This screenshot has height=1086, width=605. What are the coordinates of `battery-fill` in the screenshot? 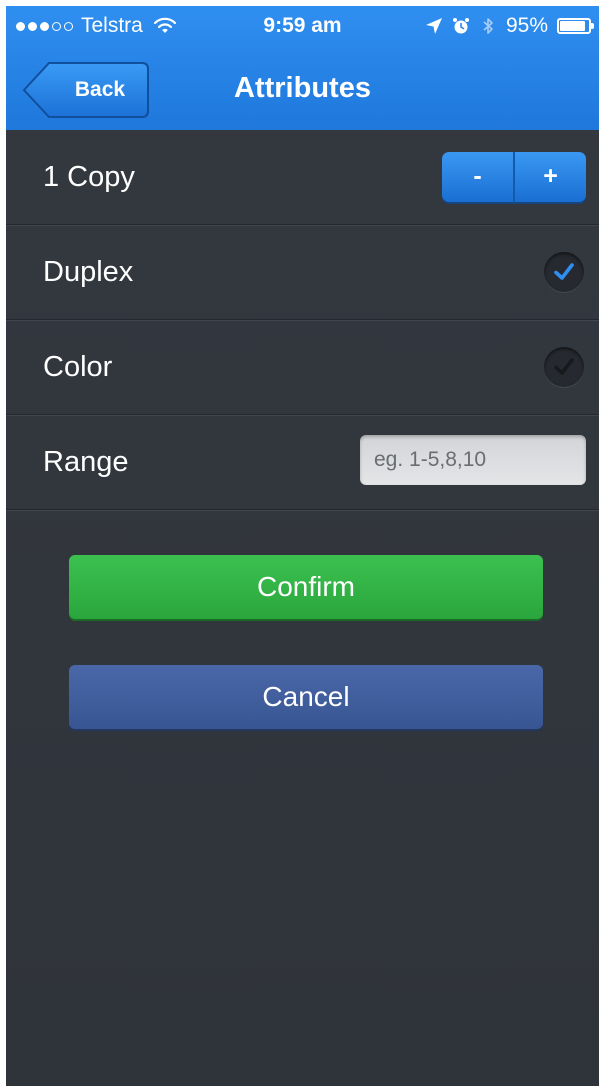 It's located at (572, 26).